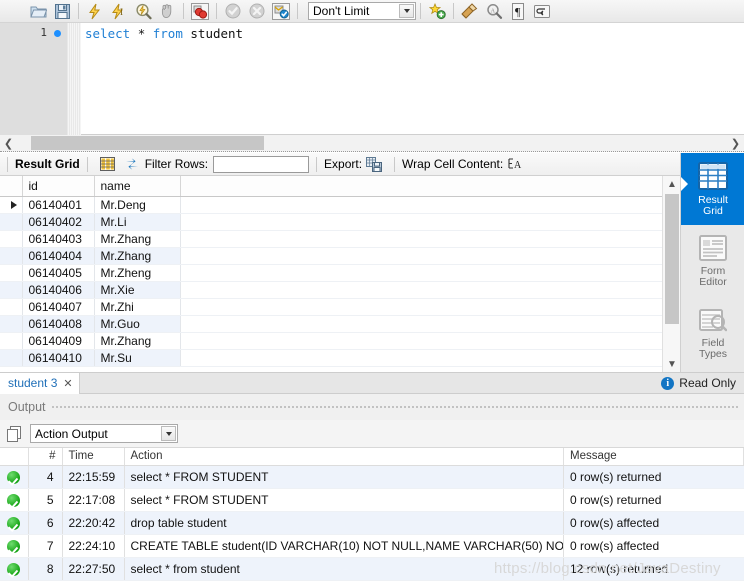  I want to click on scroll-down-icon: ▼, so click(672, 364).